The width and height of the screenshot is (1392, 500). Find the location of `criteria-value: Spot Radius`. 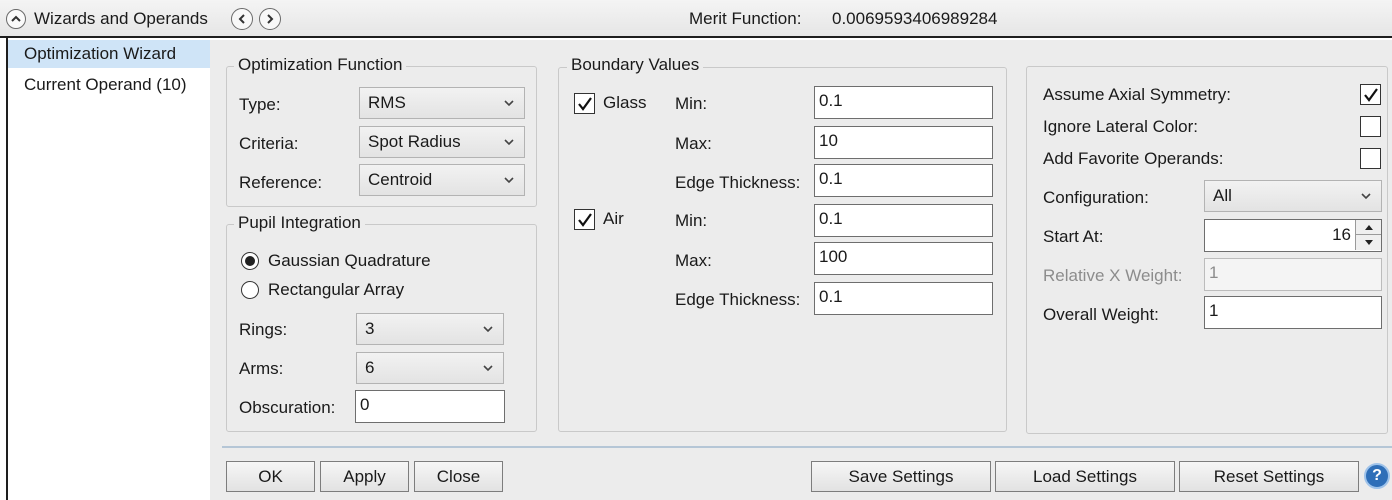

criteria-value: Spot Radius is located at coordinates (414, 141).